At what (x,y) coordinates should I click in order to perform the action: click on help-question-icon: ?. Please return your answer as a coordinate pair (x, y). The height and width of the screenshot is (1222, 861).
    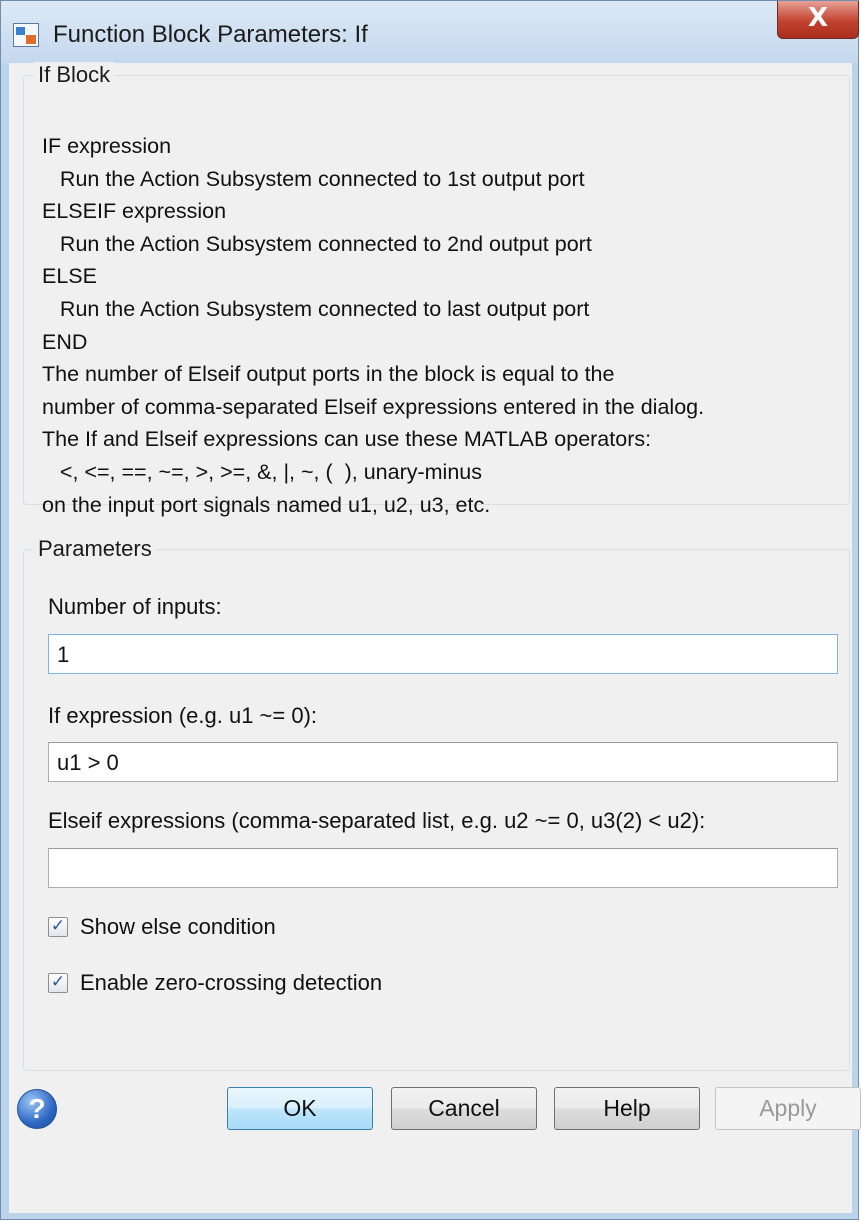
    Looking at the image, I should click on (37, 1109).